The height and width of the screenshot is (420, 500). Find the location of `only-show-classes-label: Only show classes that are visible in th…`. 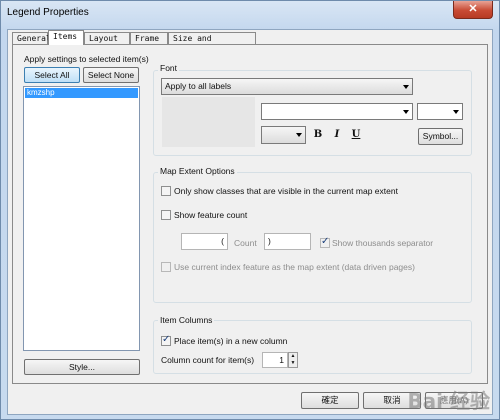

only-show-classes-label: Only show classes that are visible in th… is located at coordinates (286, 191).